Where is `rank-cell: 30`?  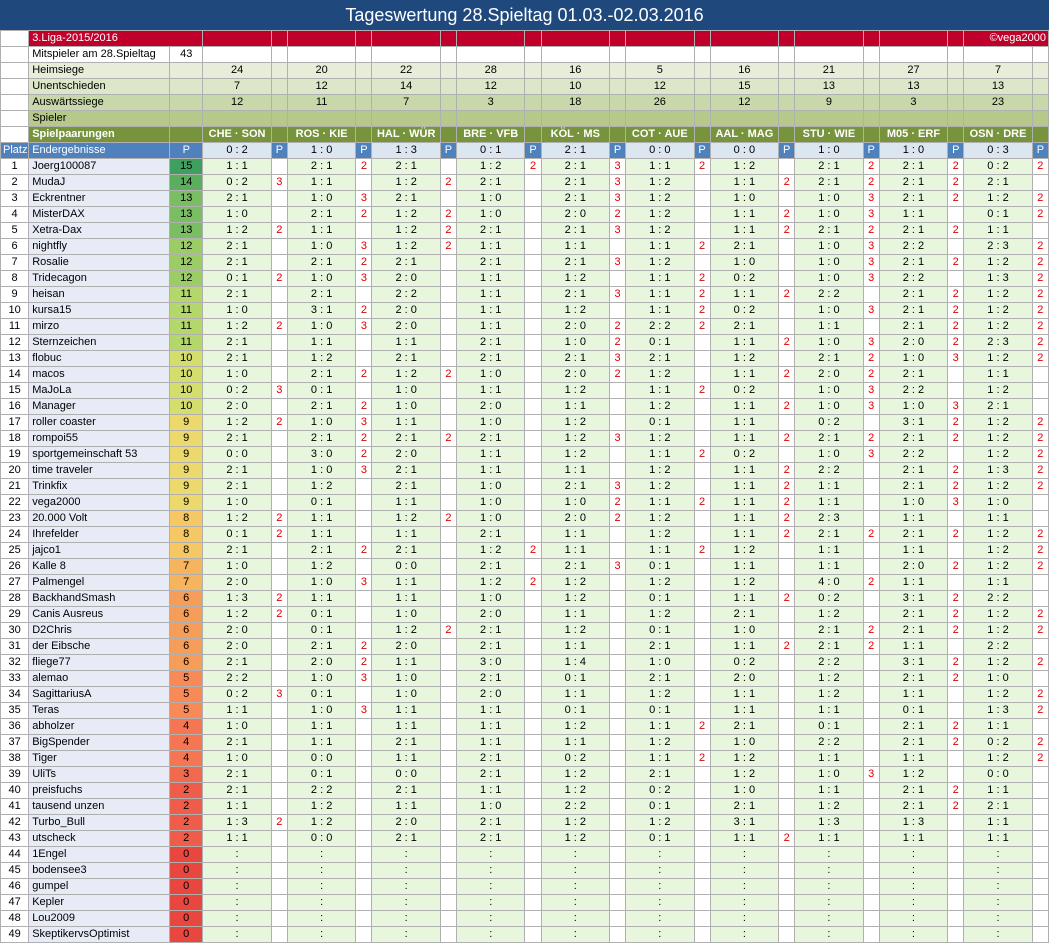
rank-cell: 30 is located at coordinates (15, 630).